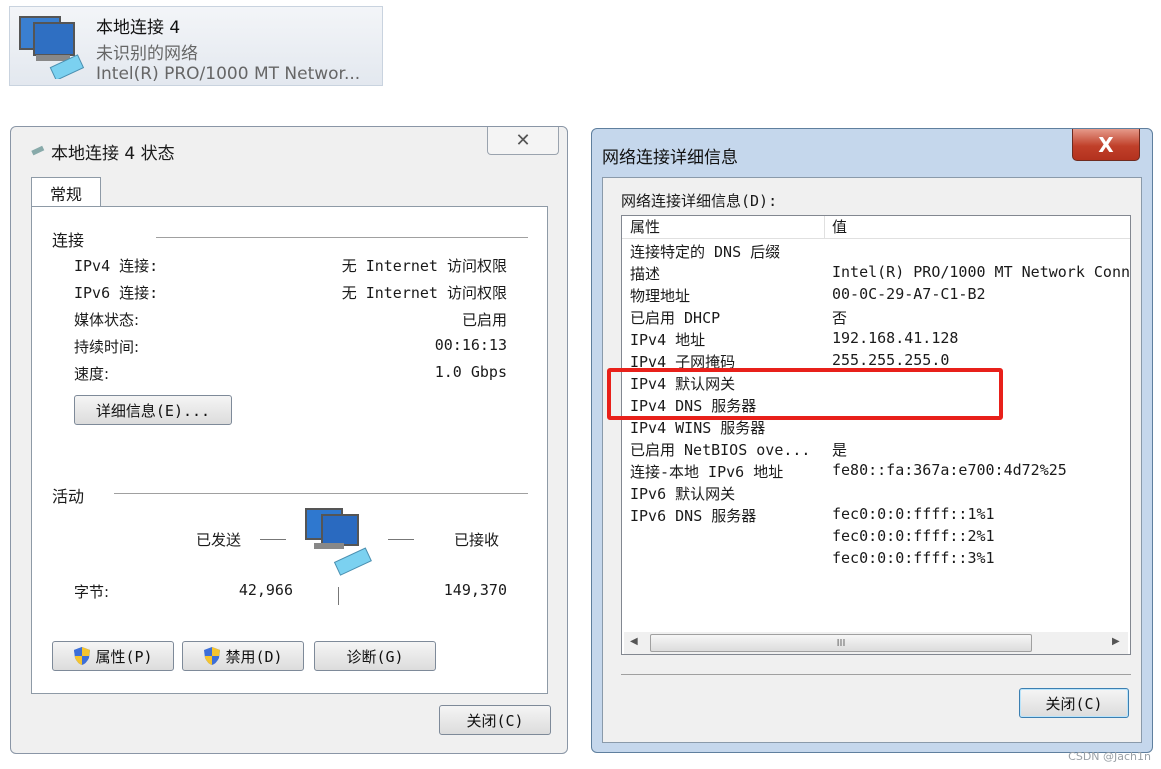  Describe the element at coordinates (949, 470) in the screenshot. I see `value-cell: fe80::fa:367a:e700:4d72%25` at that location.